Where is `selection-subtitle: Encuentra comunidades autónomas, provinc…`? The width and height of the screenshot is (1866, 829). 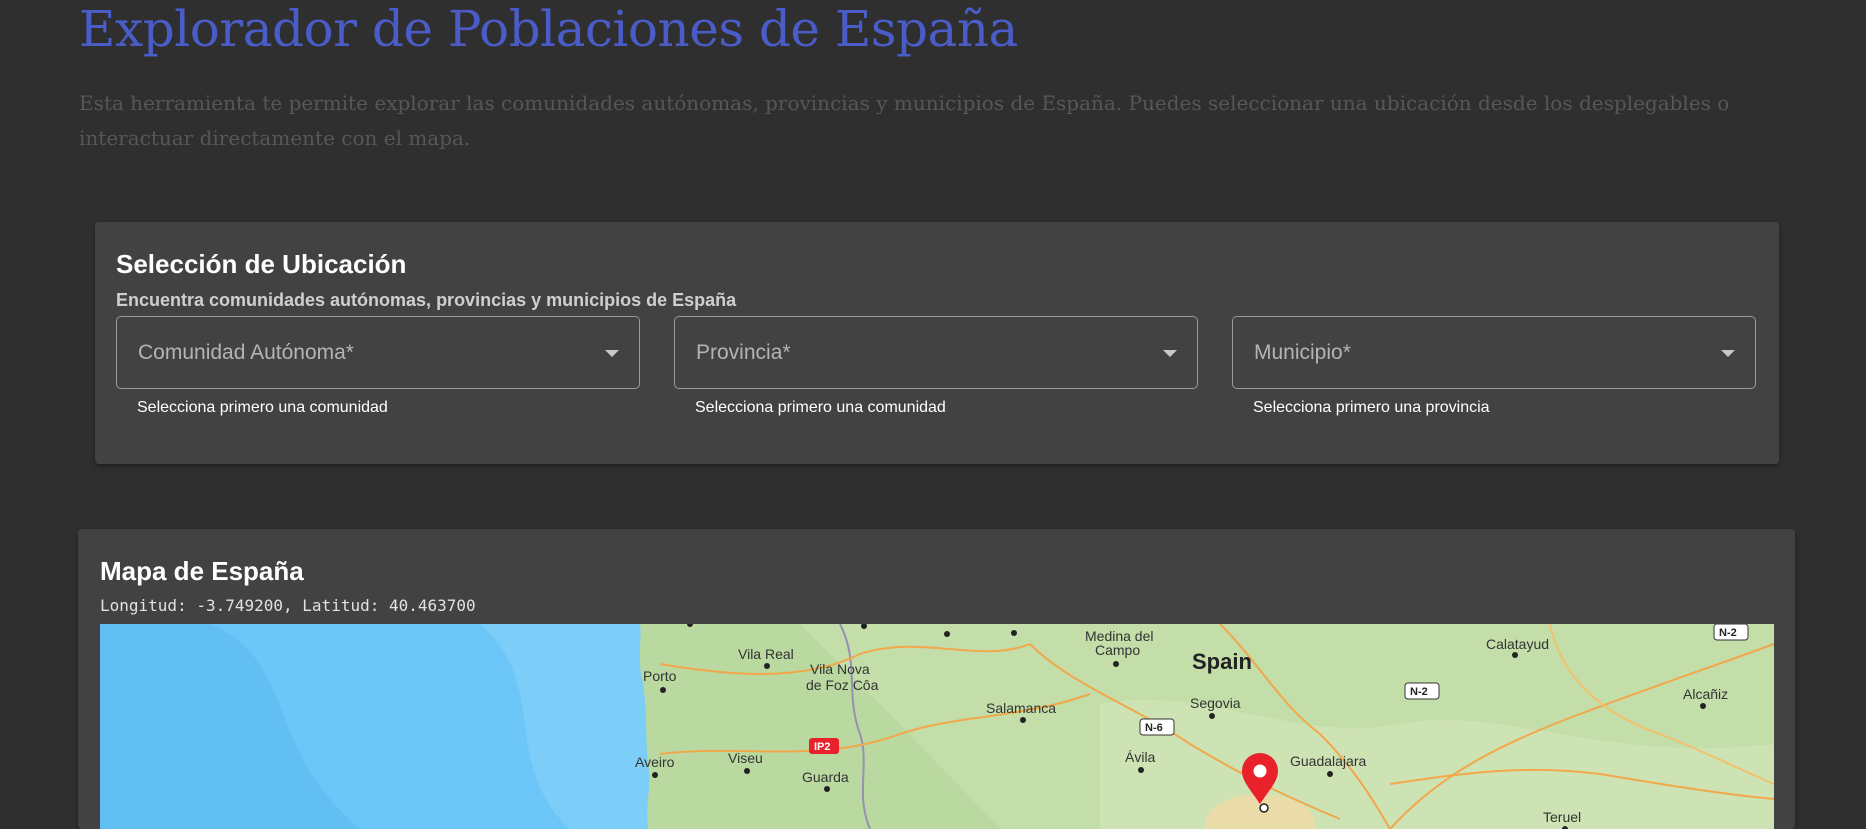
selection-subtitle: Encuentra comunidades autónomas, provinc… is located at coordinates (426, 300).